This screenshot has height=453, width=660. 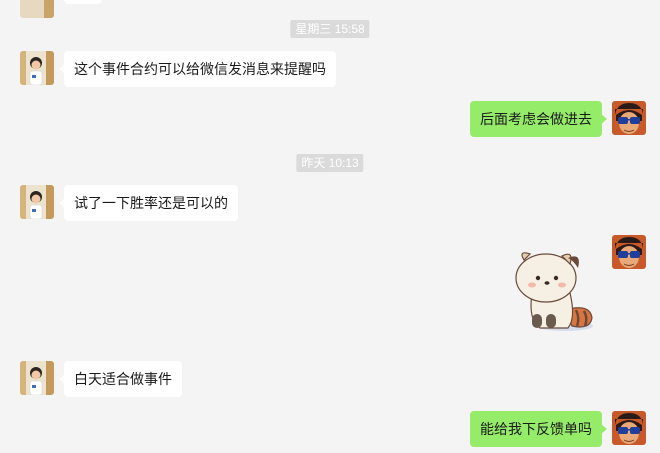 I want to click on outgoing-message-bubble: 能给我下反馈单吗, so click(x=538, y=429).